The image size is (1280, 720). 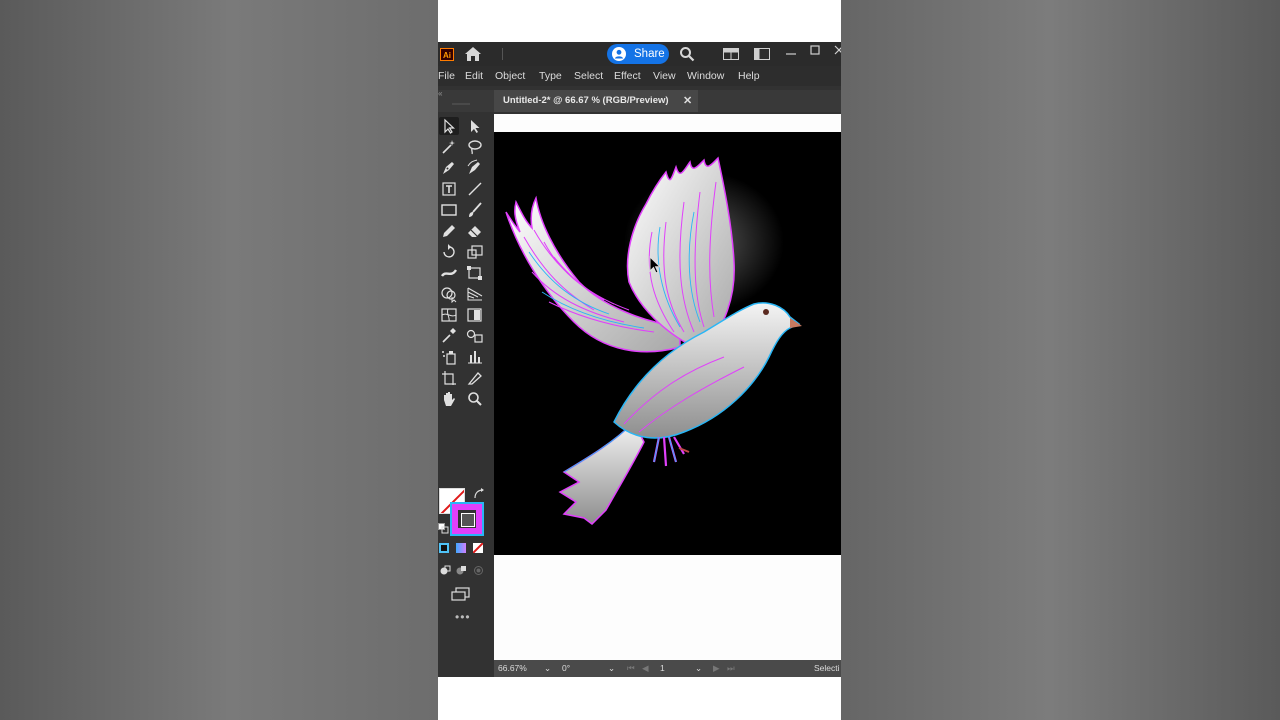 I want to click on tab-close-icon: ✕, so click(x=687, y=101).